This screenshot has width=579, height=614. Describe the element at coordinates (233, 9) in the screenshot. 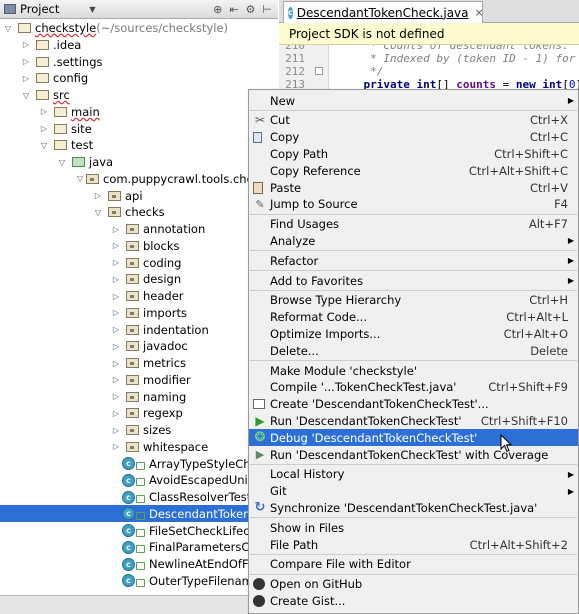

I see `collapse-icon: ⇤` at that location.